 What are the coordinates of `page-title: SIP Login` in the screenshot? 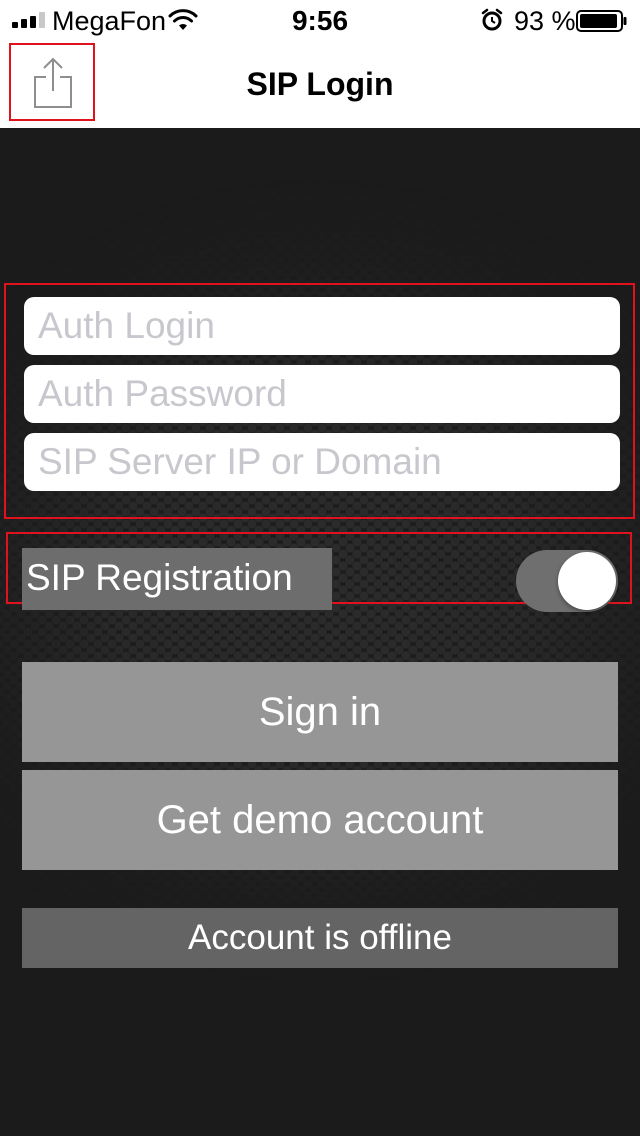 It's located at (320, 84).